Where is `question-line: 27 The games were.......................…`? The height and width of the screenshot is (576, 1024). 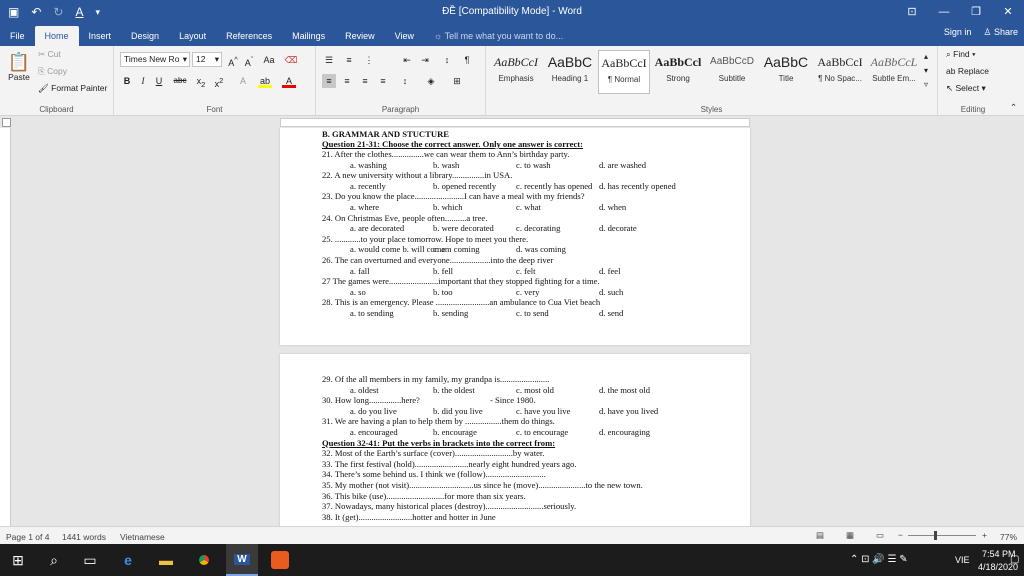
question-line: 27 The games were.......................… is located at coordinates (461, 281).